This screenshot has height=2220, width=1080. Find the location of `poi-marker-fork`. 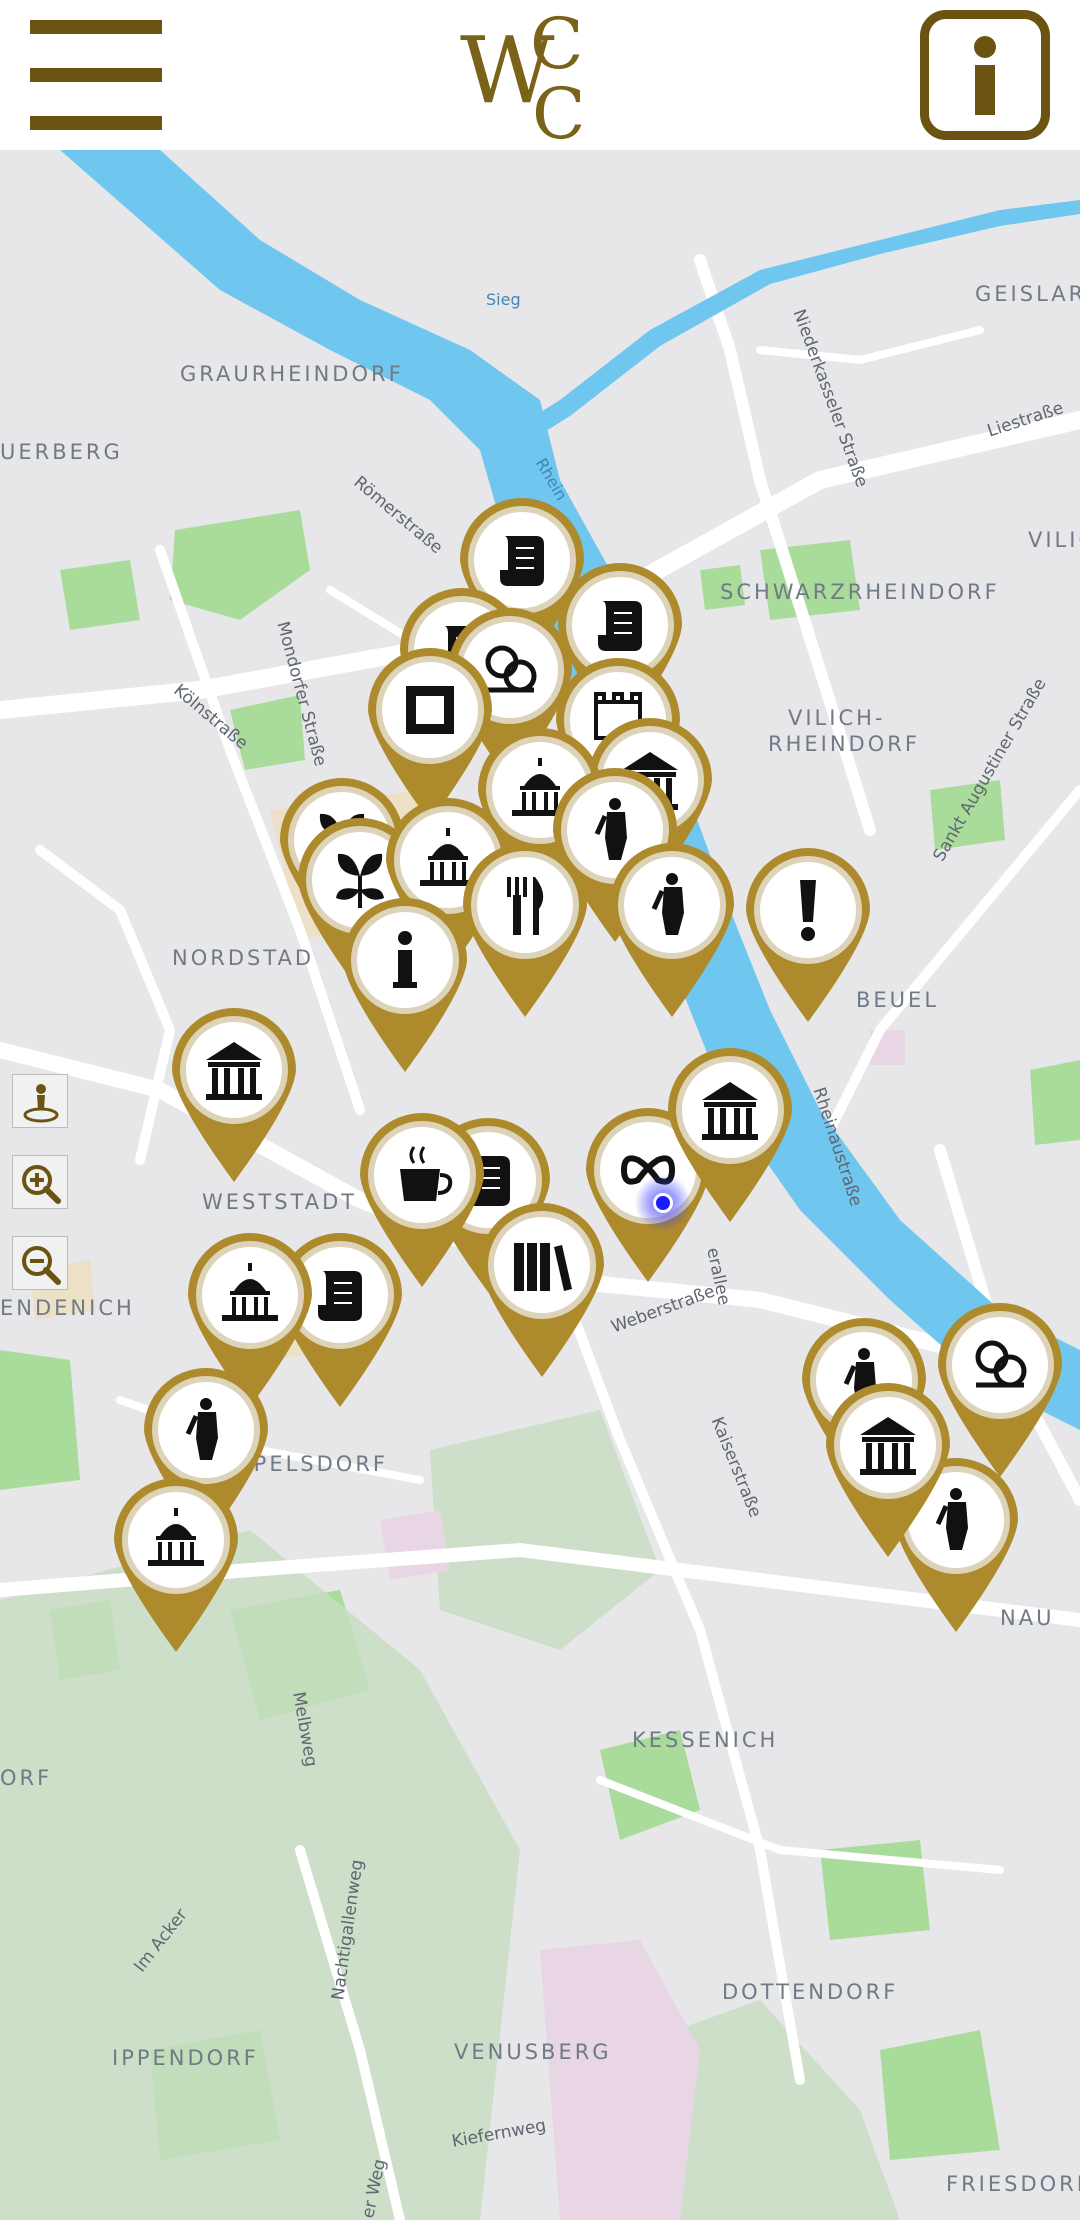

poi-marker-fork is located at coordinates (525, 927).